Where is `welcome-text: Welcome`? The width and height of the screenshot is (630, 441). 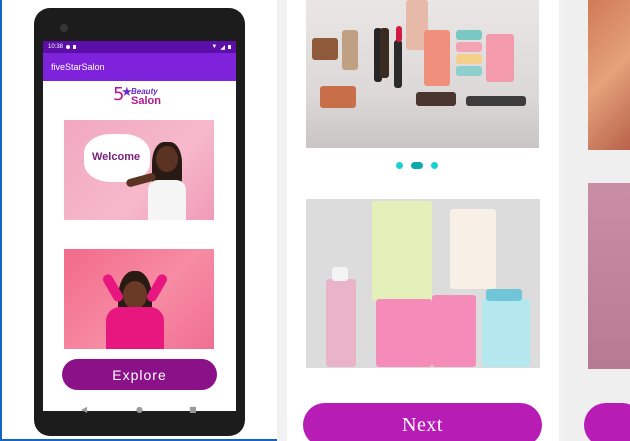 welcome-text: Welcome is located at coordinates (116, 157).